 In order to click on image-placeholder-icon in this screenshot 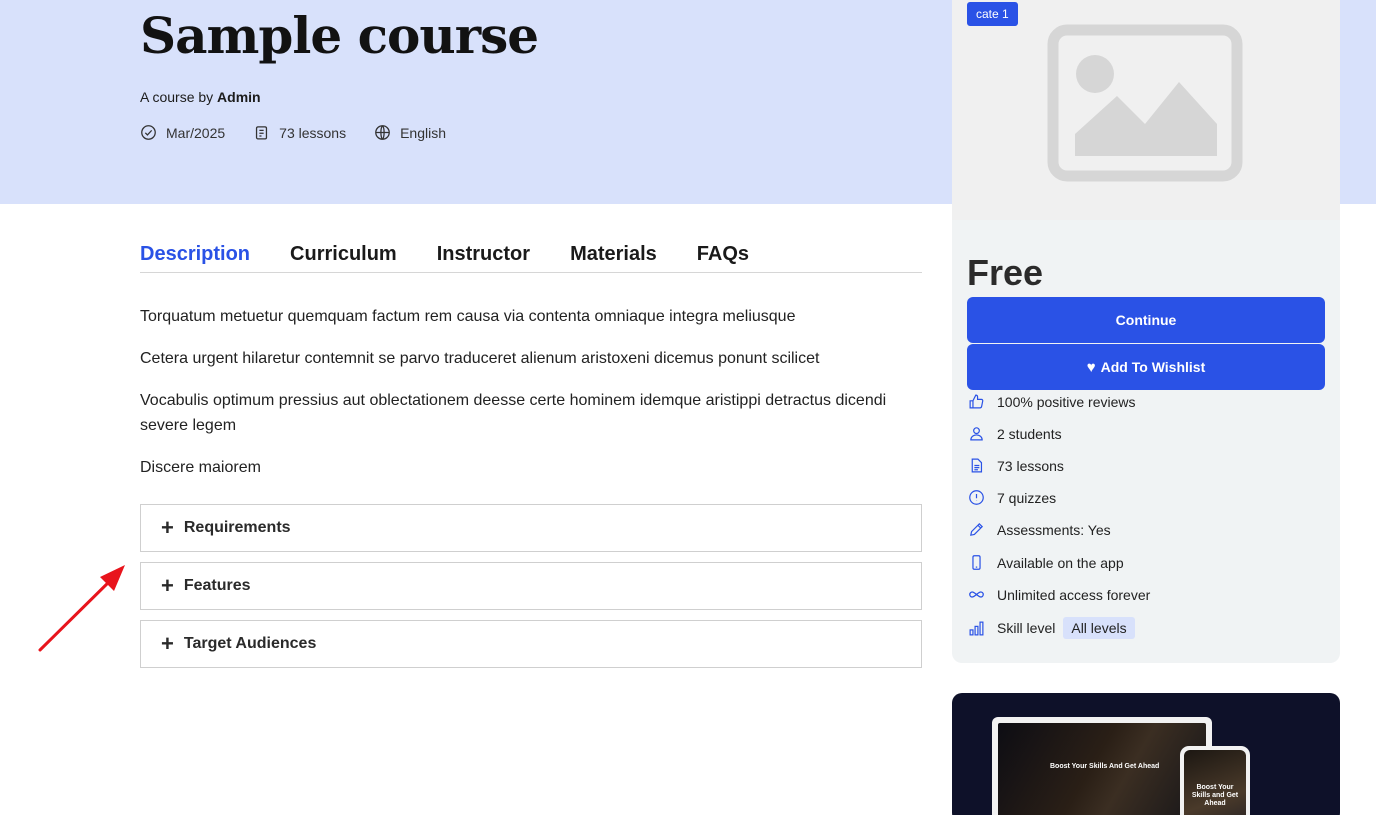, I will do `click(1145, 103)`.